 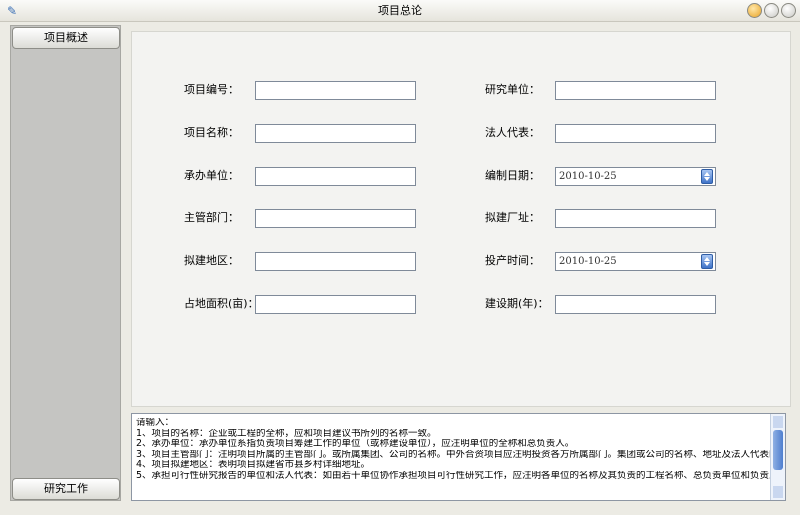 What do you see at coordinates (771, 10) in the screenshot?
I see `maximize-button` at bounding box center [771, 10].